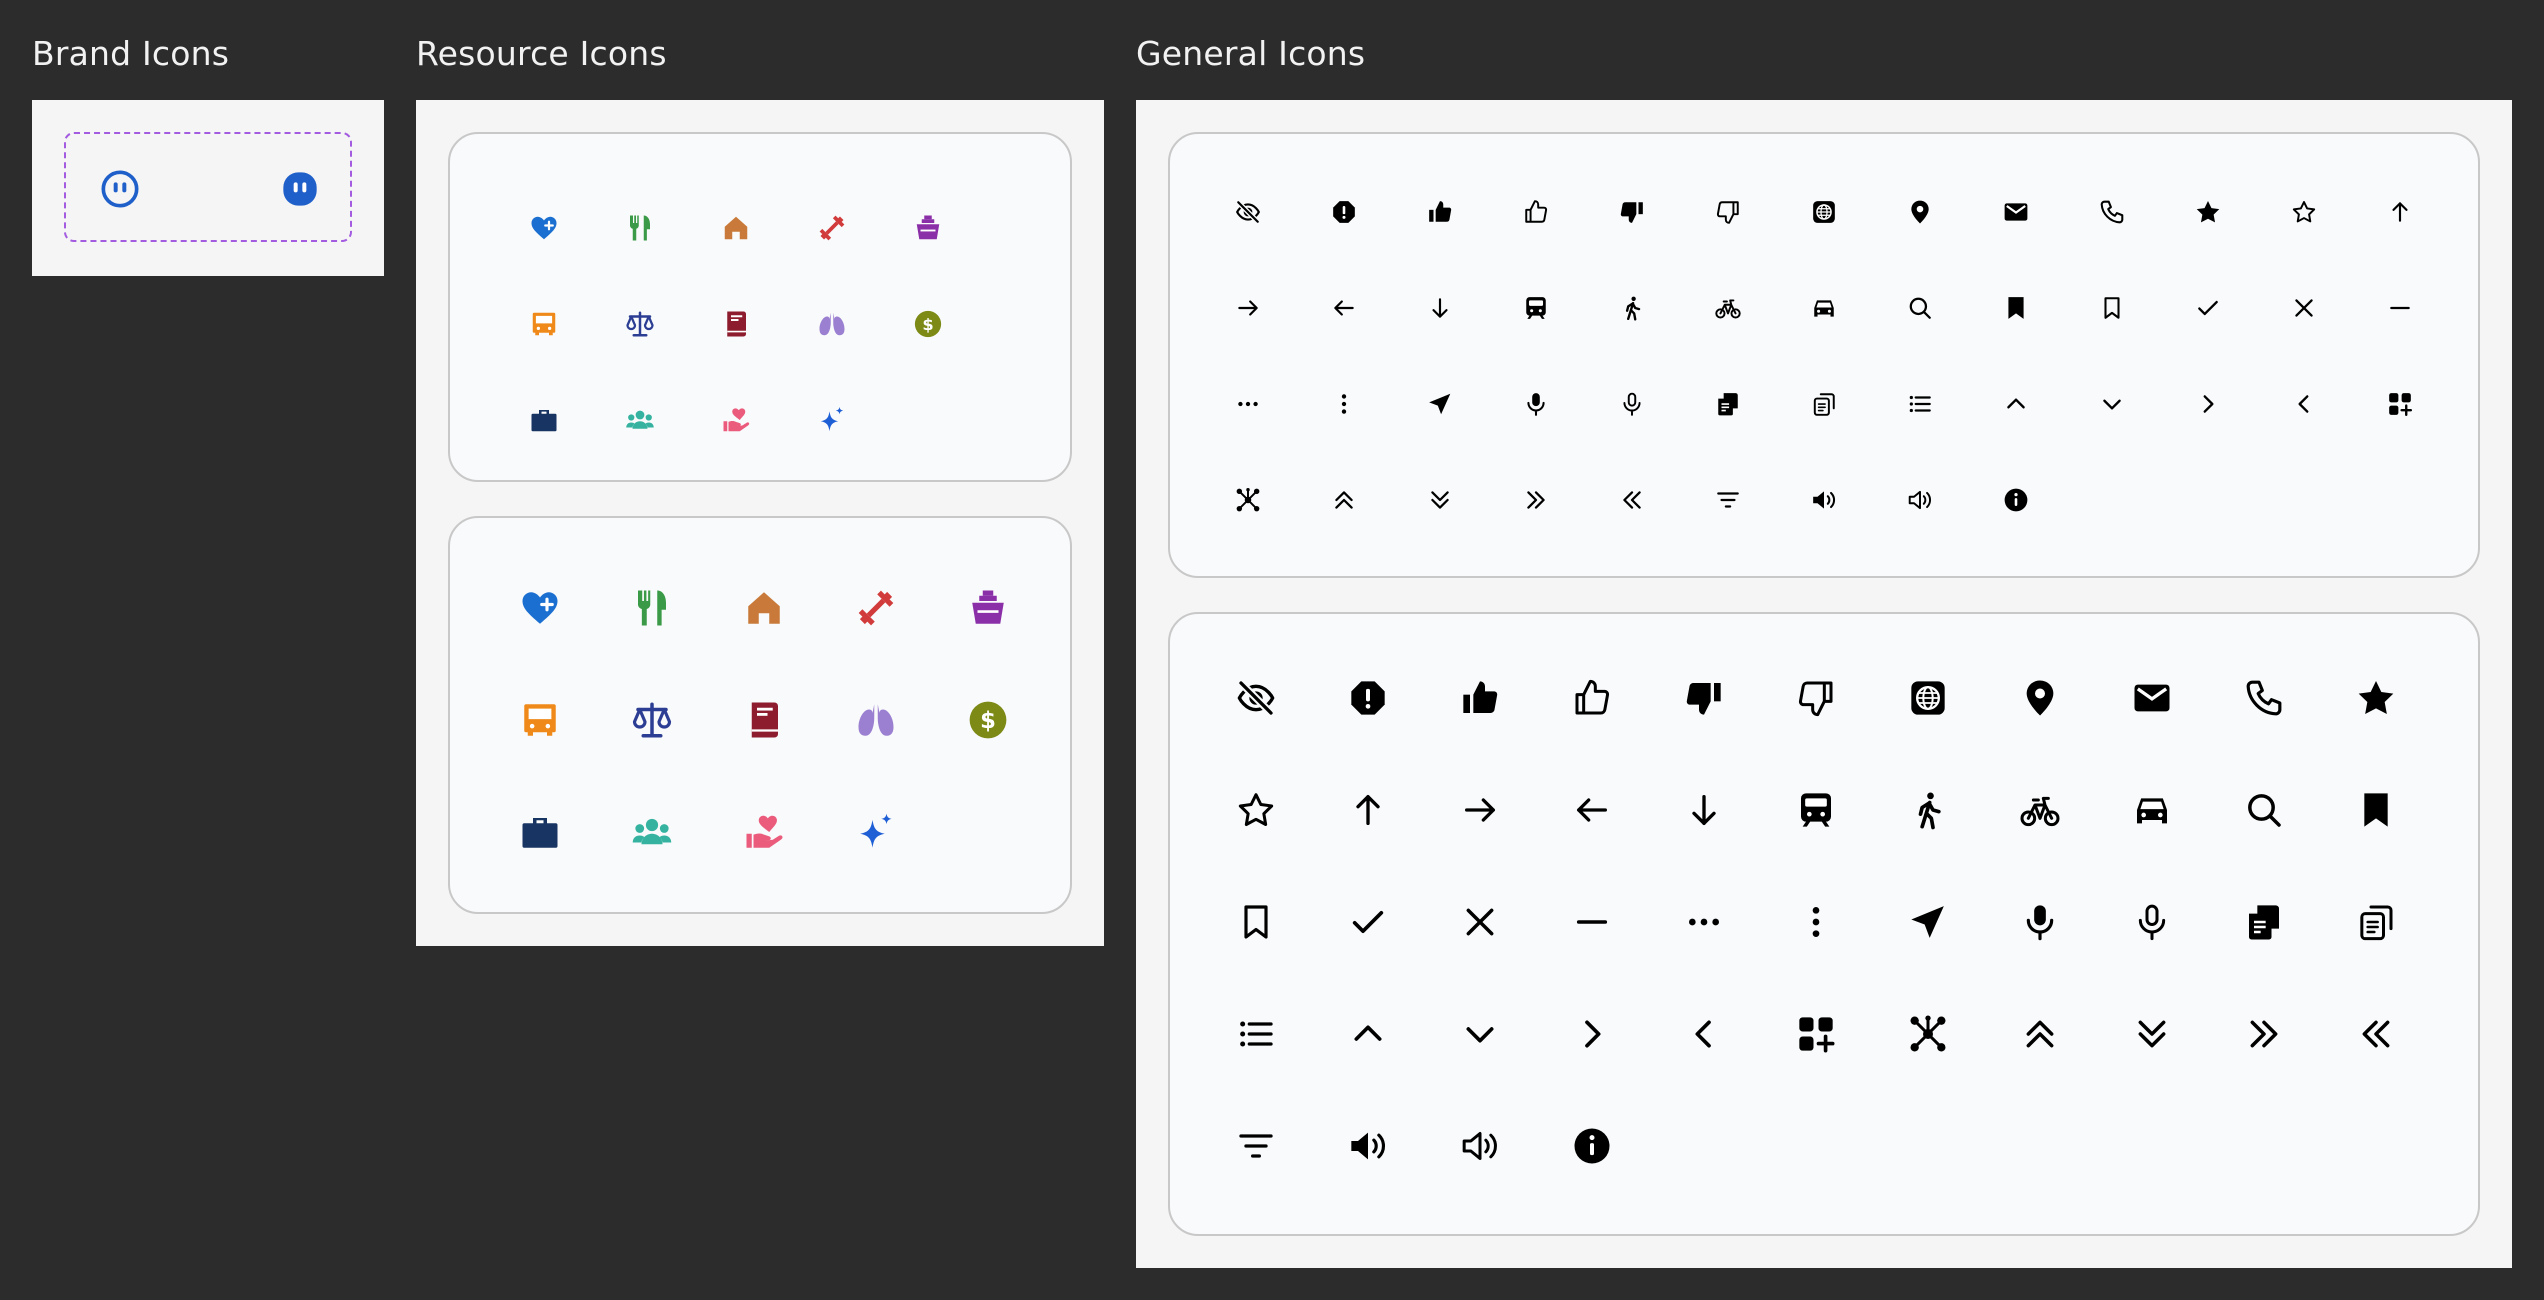 This screenshot has width=2544, height=1300. What do you see at coordinates (2208, 404) in the screenshot?
I see `chevron-right-icon` at bounding box center [2208, 404].